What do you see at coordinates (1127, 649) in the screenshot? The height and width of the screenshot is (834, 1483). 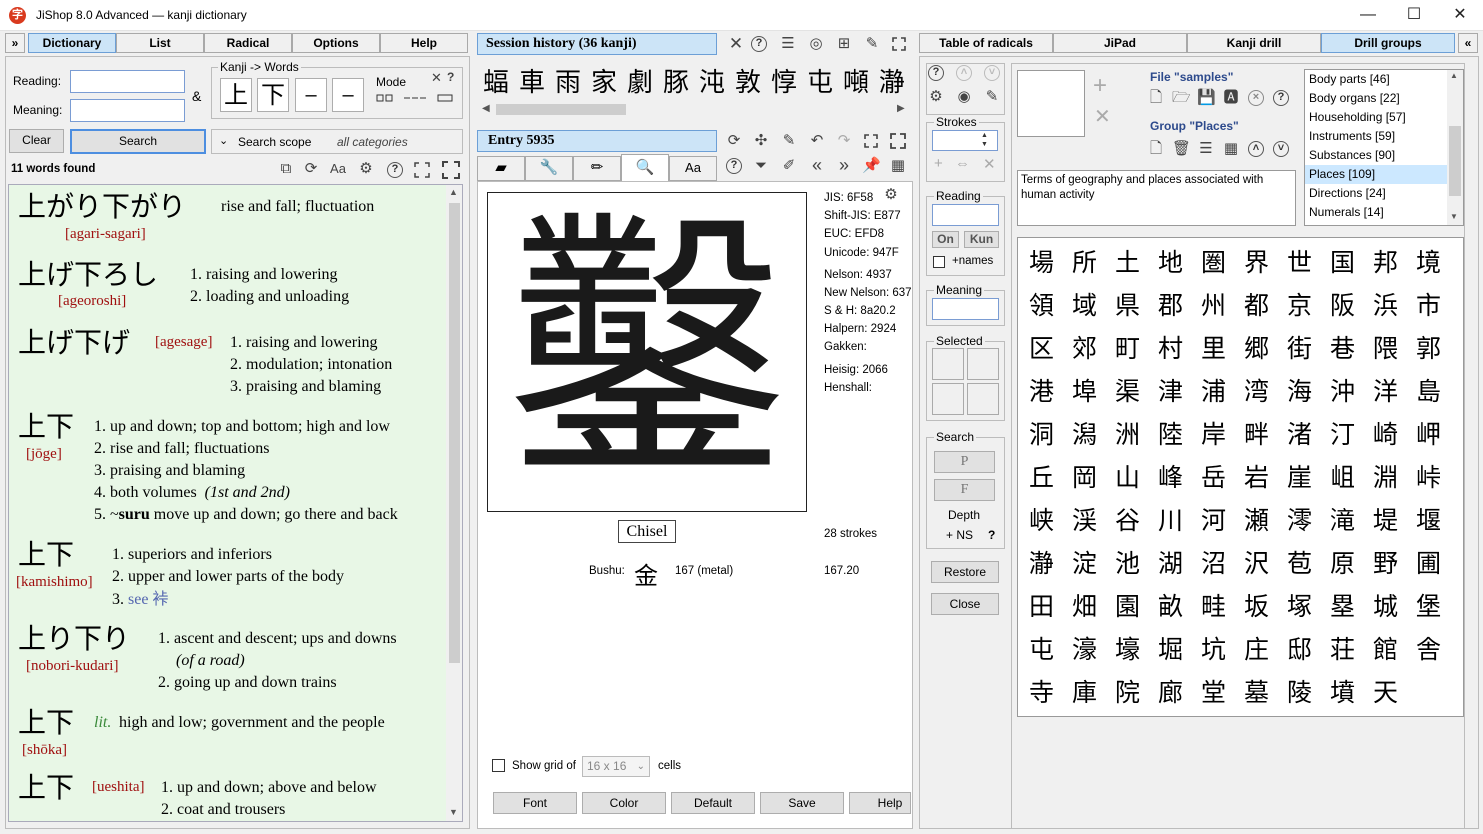 I see `group-kanji-cell: 壕` at bounding box center [1127, 649].